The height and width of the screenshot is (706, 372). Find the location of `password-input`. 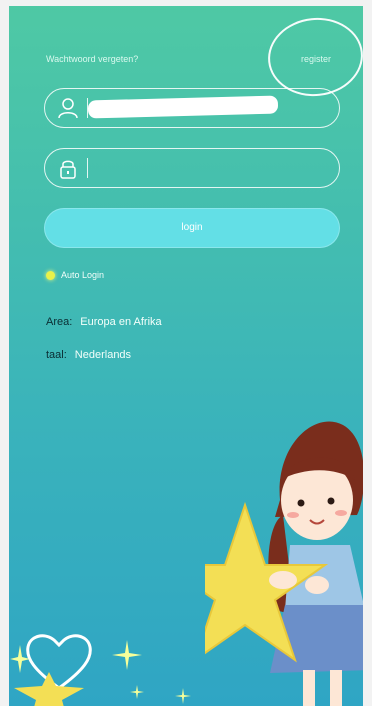

password-input is located at coordinates (210, 168).